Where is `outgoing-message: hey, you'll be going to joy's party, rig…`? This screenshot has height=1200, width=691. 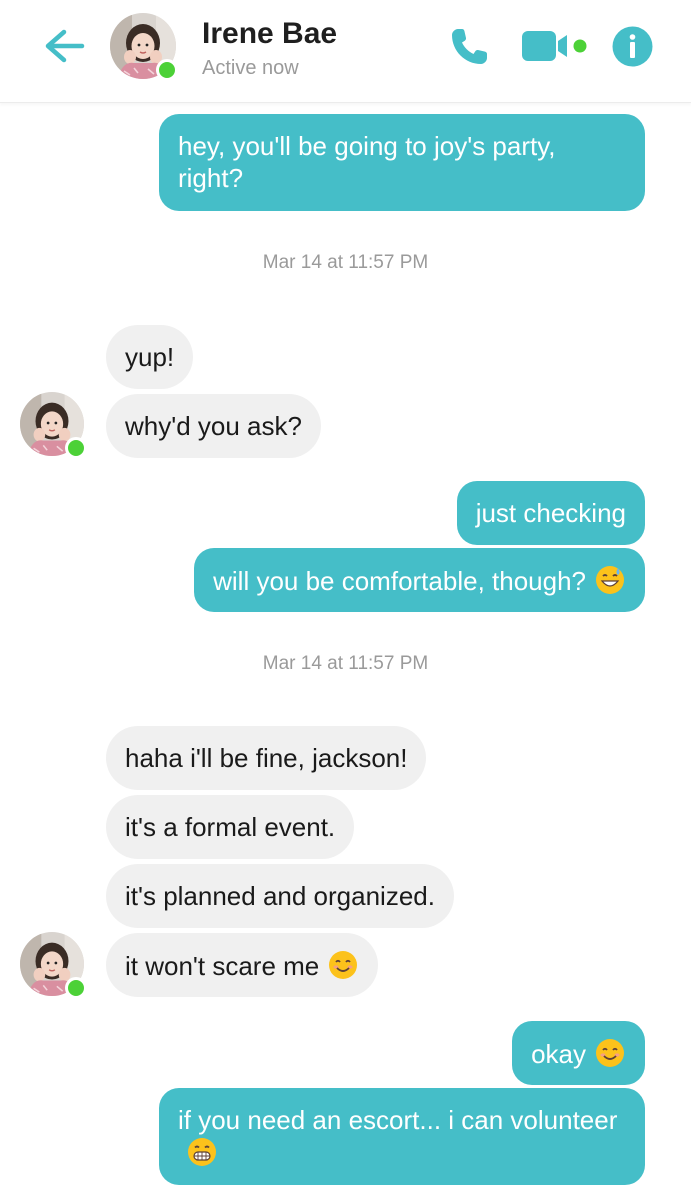
outgoing-message: hey, you'll be going to joy's party, rig… is located at coordinates (402, 162).